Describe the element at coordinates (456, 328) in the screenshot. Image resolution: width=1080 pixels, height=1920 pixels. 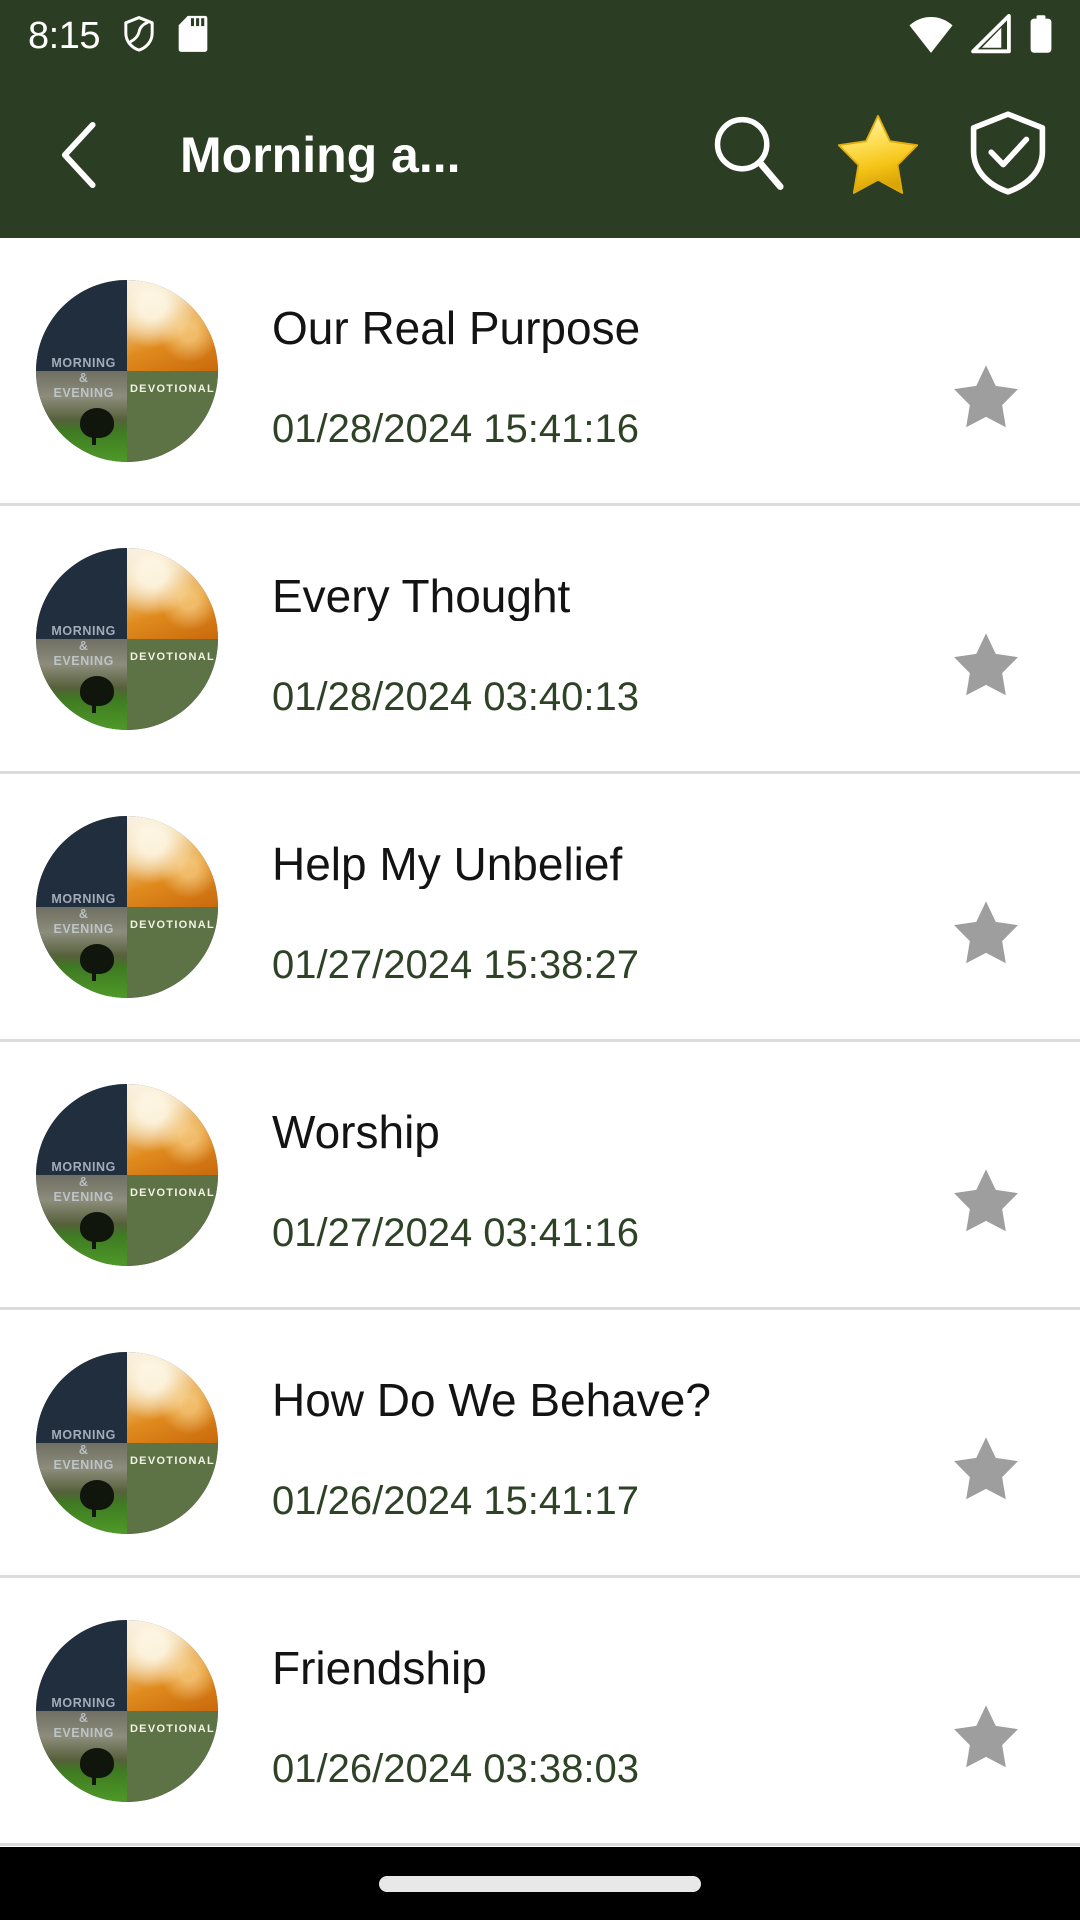
I see `list-item-title: Our Real Purpose` at that location.